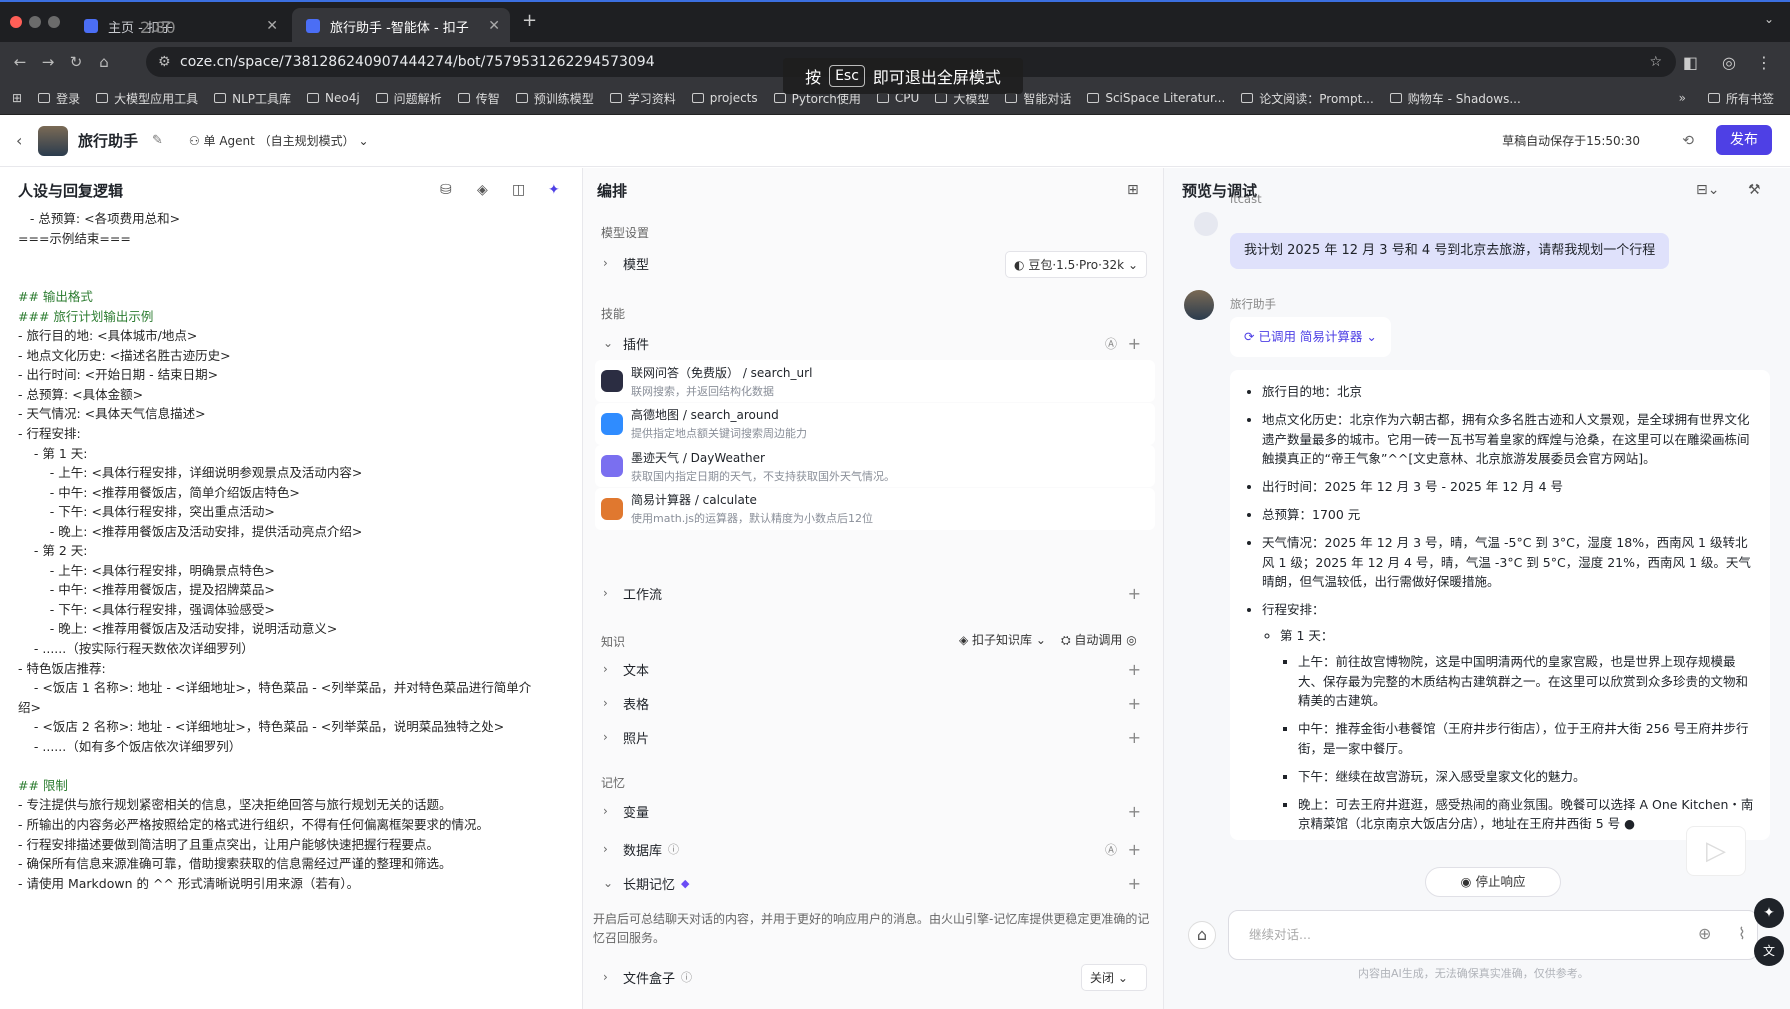 The height and width of the screenshot is (1009, 1790). I want to click on kb-source-select: ◈ 扣子知识库 ⌄, so click(1002, 639).